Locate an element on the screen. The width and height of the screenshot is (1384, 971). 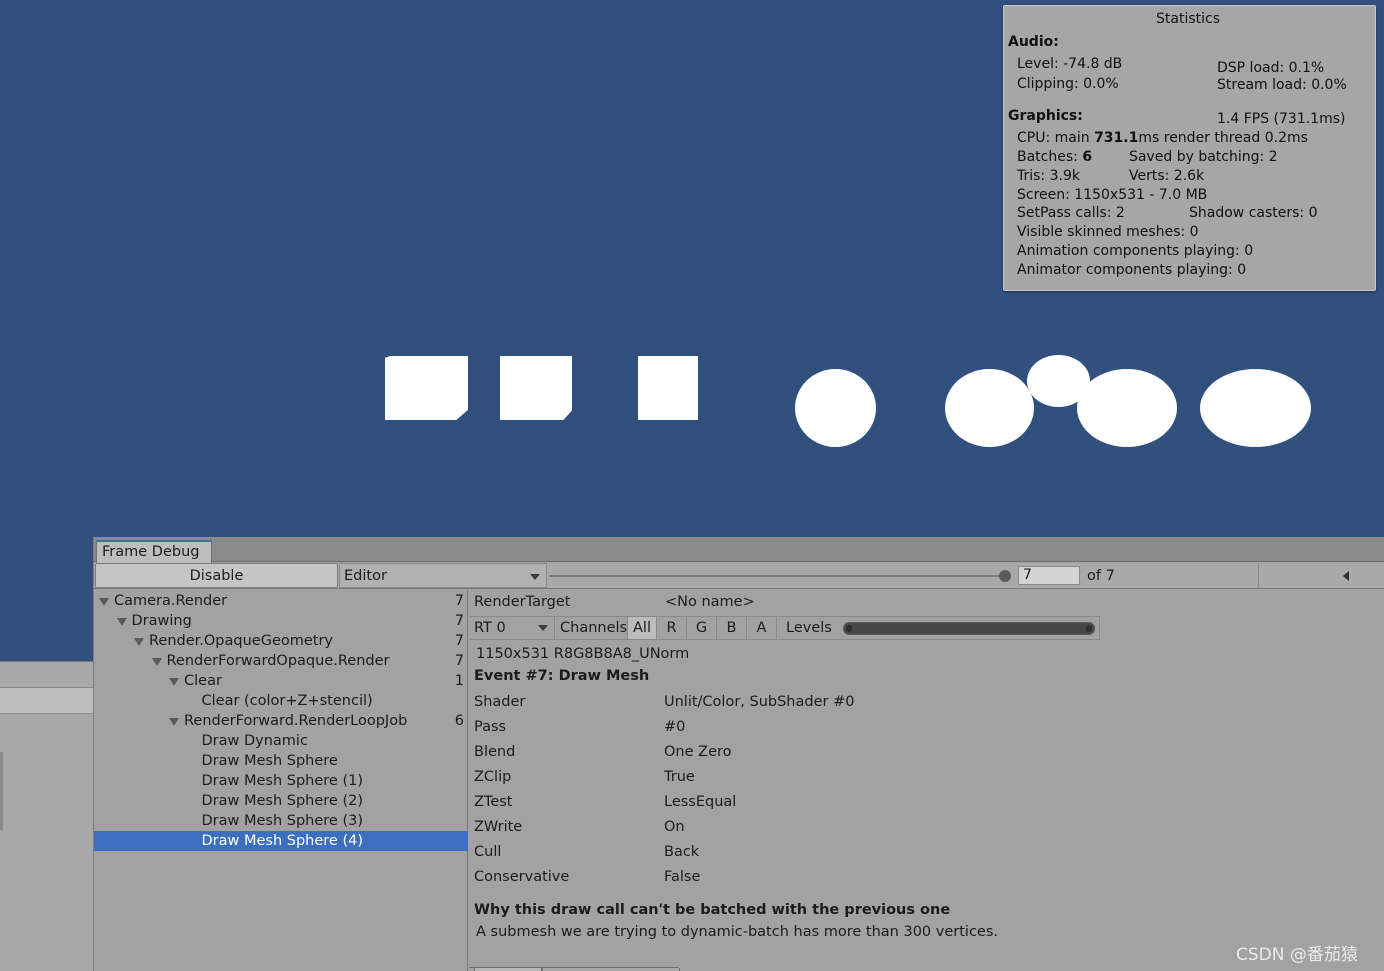
property-name: Conservative is located at coordinates (522, 877).